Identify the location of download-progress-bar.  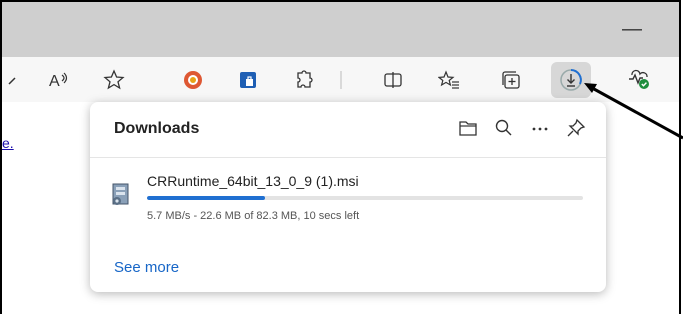
(365, 198).